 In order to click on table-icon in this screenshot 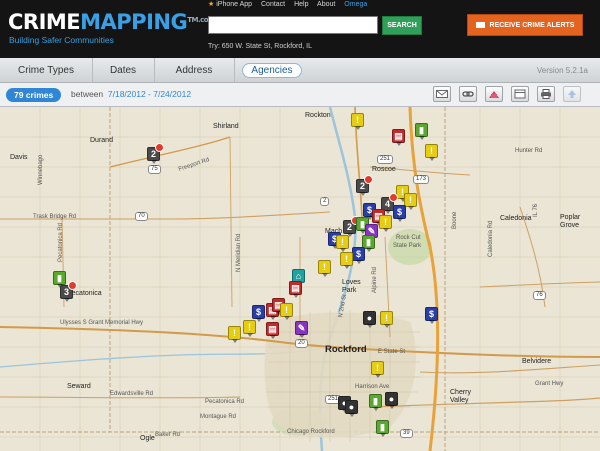, I will do `click(520, 94)`.